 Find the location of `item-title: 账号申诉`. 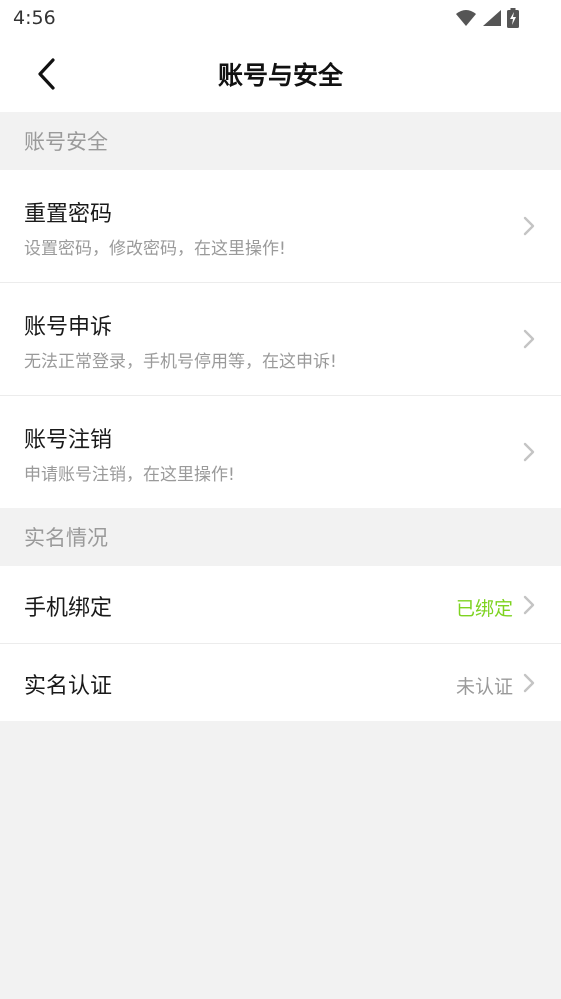

item-title: 账号申诉 is located at coordinates (68, 327).